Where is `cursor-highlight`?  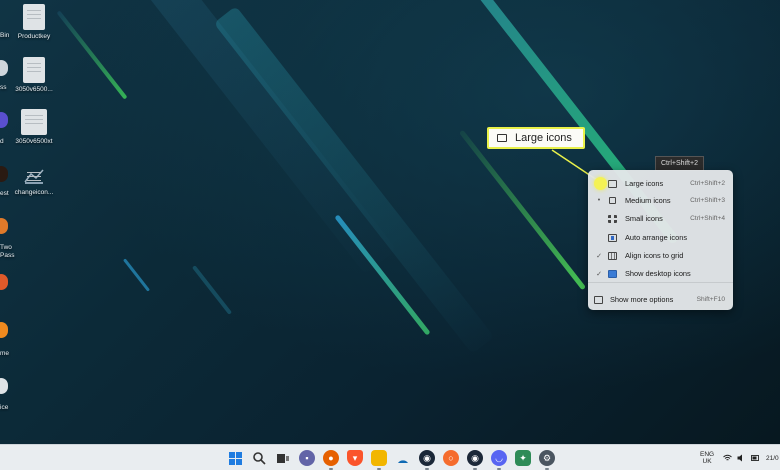 cursor-highlight is located at coordinates (600, 183).